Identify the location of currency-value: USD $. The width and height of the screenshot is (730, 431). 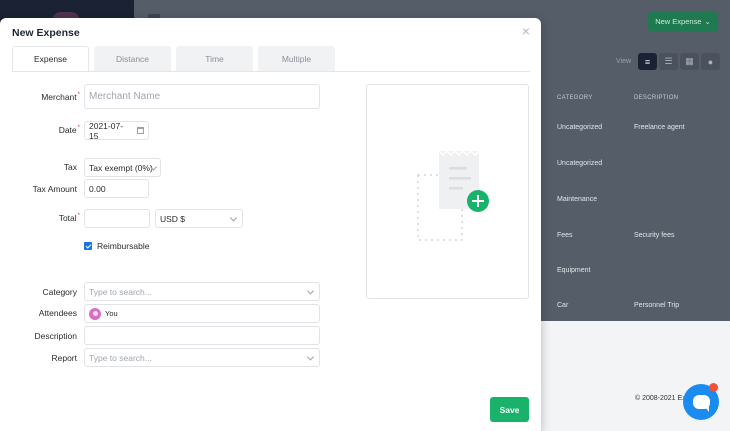
(173, 218).